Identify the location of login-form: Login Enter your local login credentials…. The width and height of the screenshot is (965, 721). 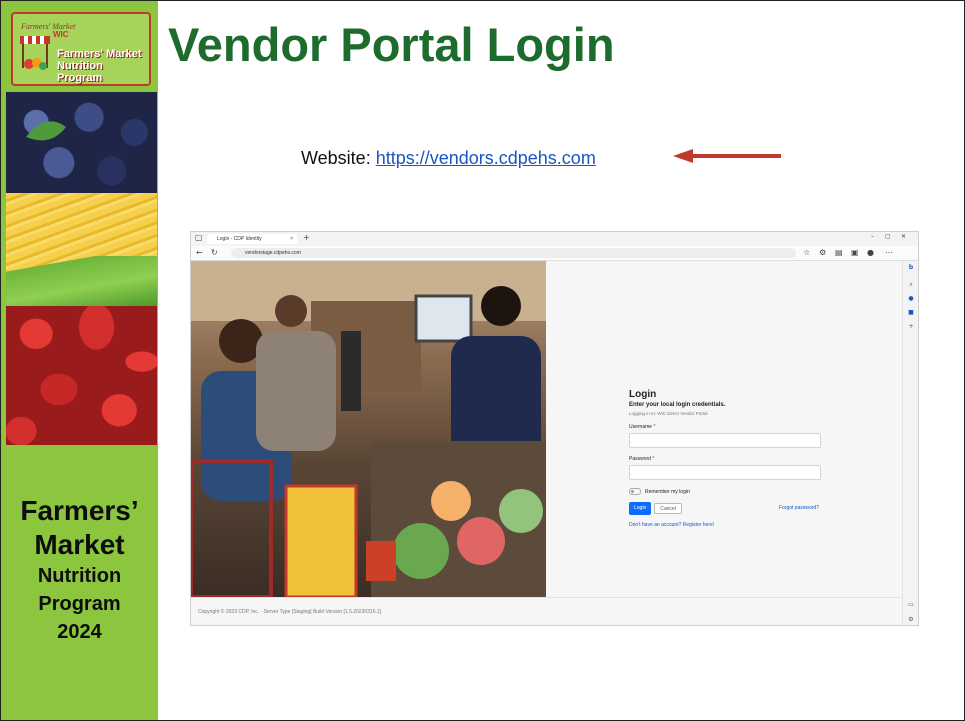
(729, 458).